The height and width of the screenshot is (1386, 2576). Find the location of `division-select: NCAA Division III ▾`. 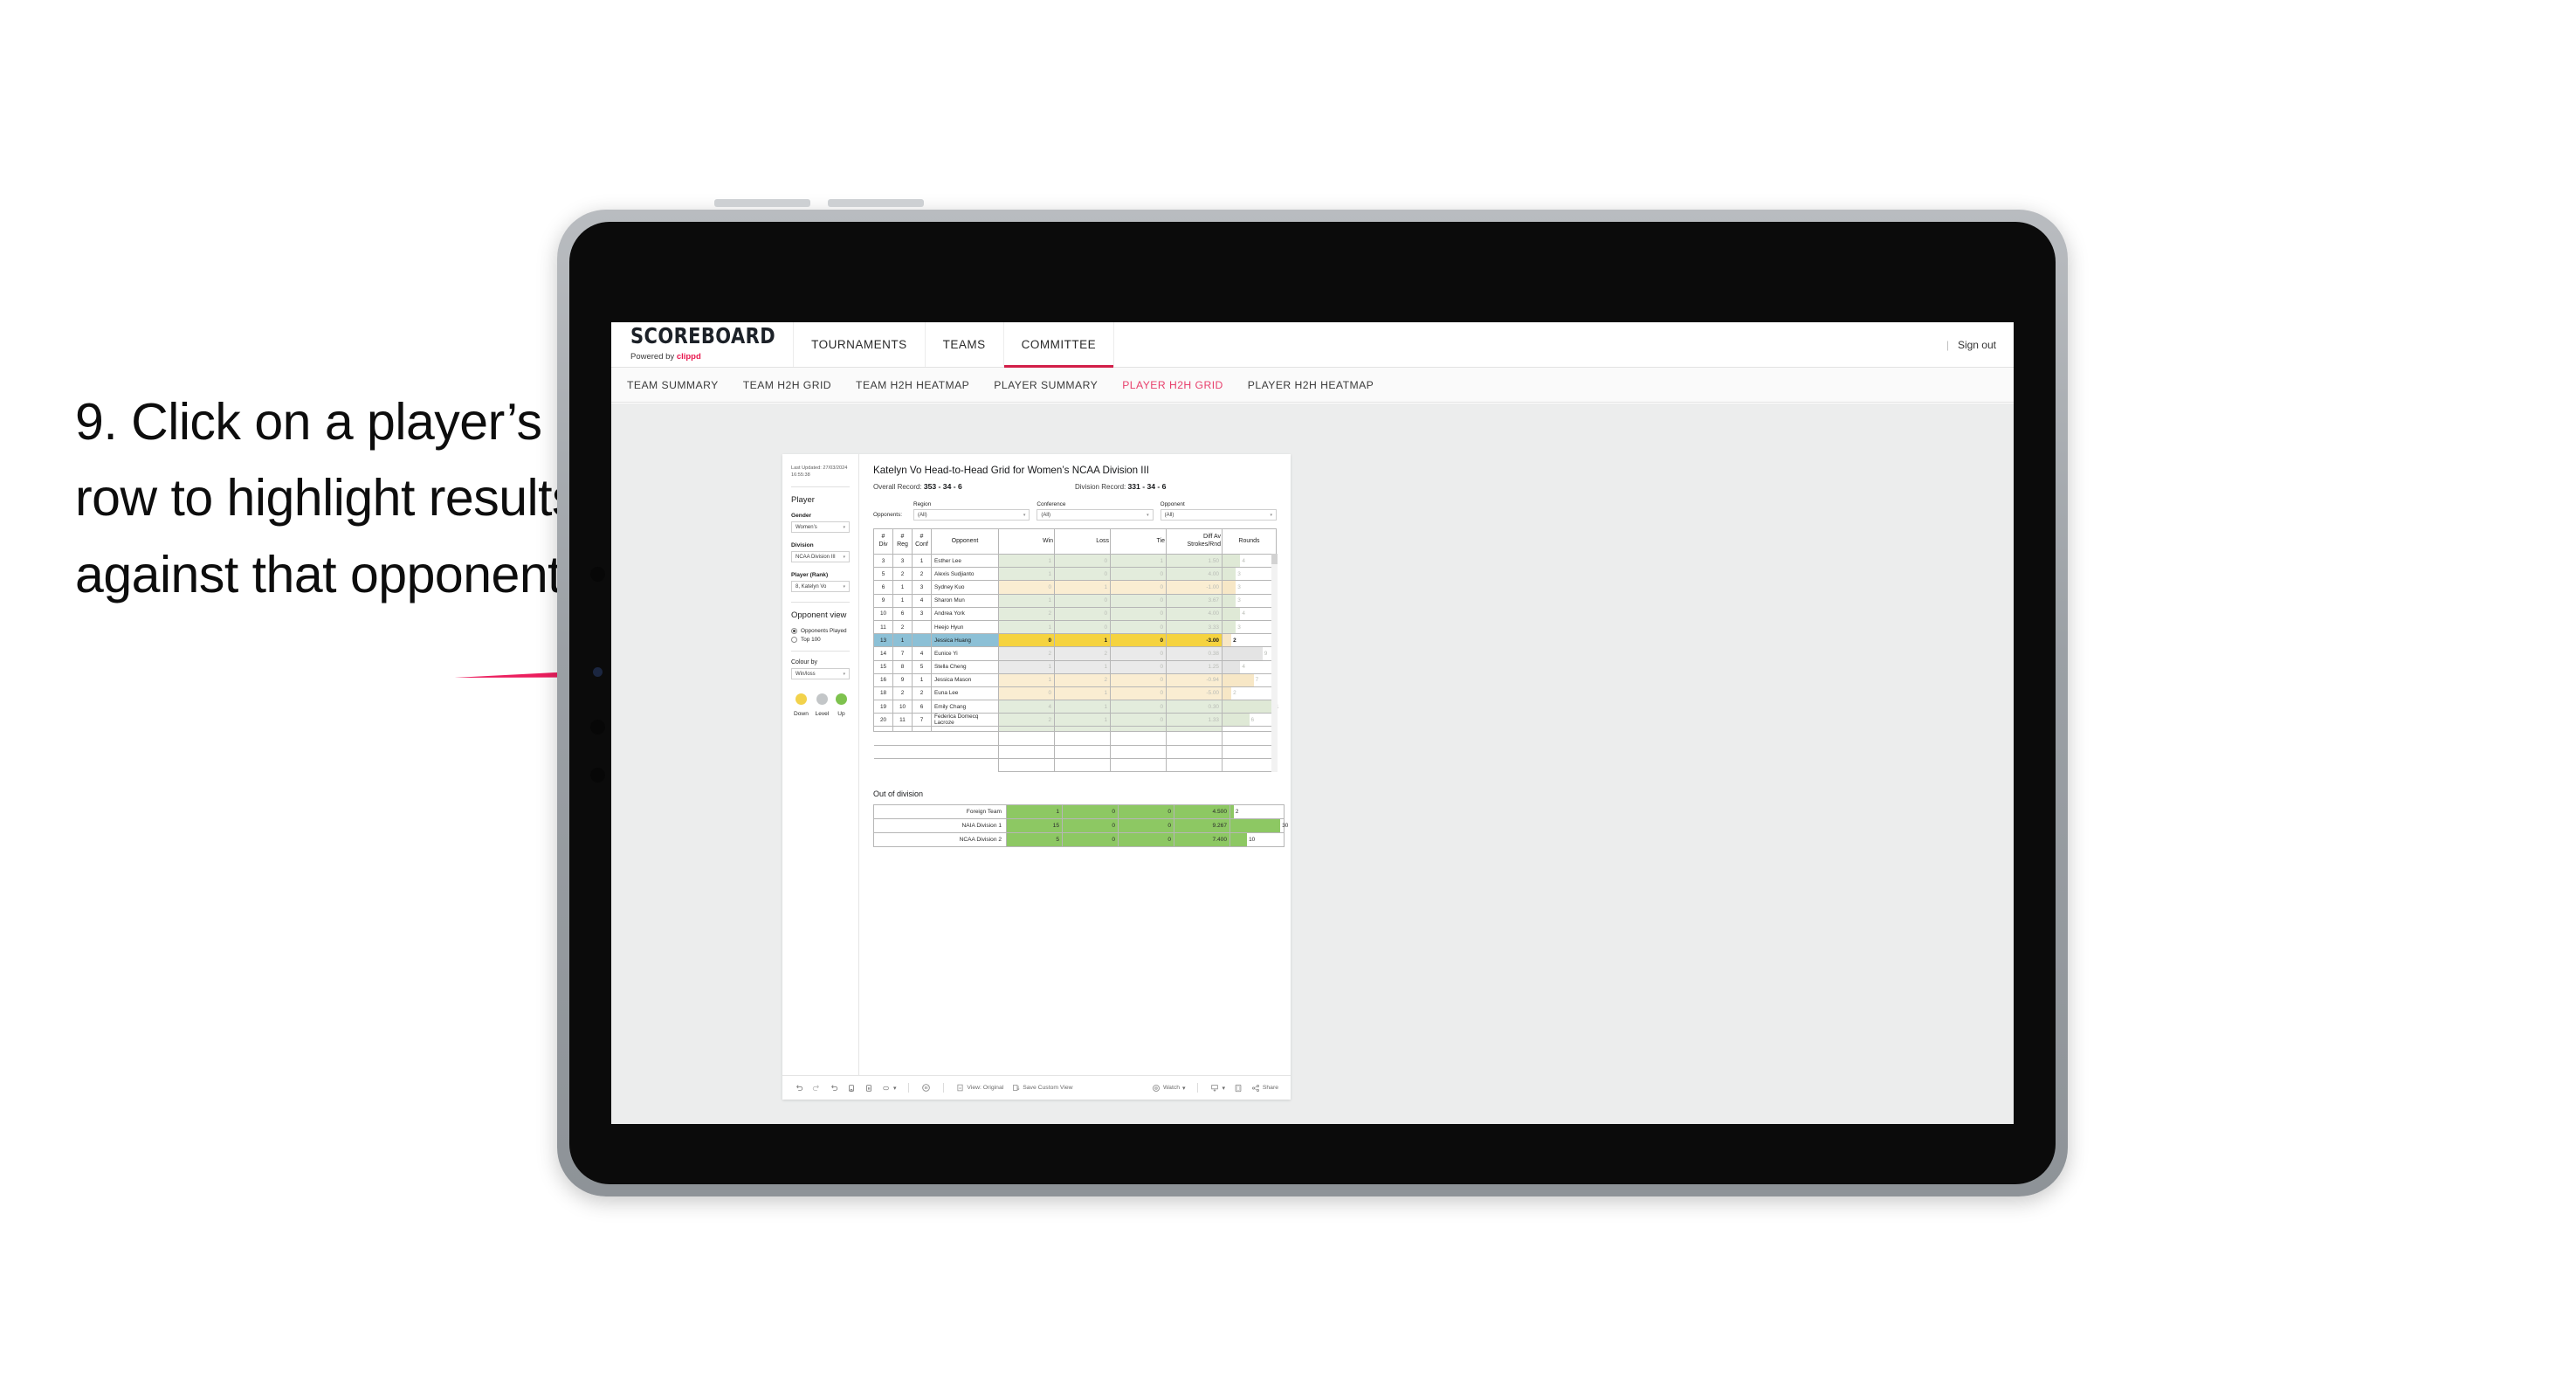

division-select: NCAA Division III ▾ is located at coordinates (820, 557).